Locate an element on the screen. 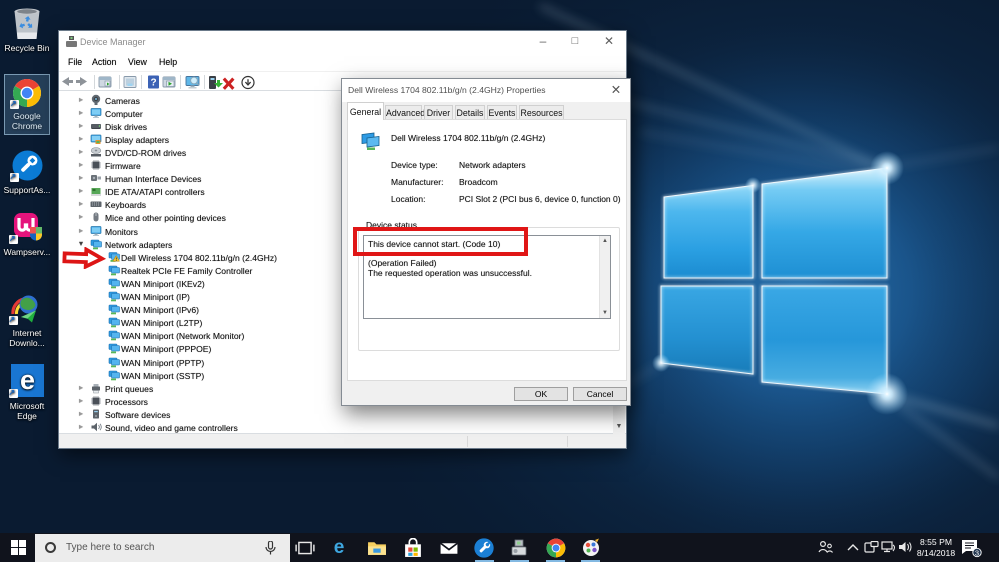 This screenshot has width=999, height=562. svg-text: 3 is located at coordinates (977, 552).